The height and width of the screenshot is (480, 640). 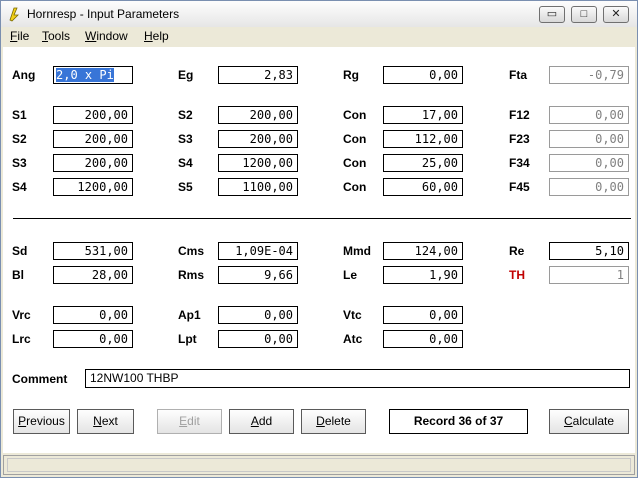 I want to click on close-icon: ✕, so click(x=616, y=14).